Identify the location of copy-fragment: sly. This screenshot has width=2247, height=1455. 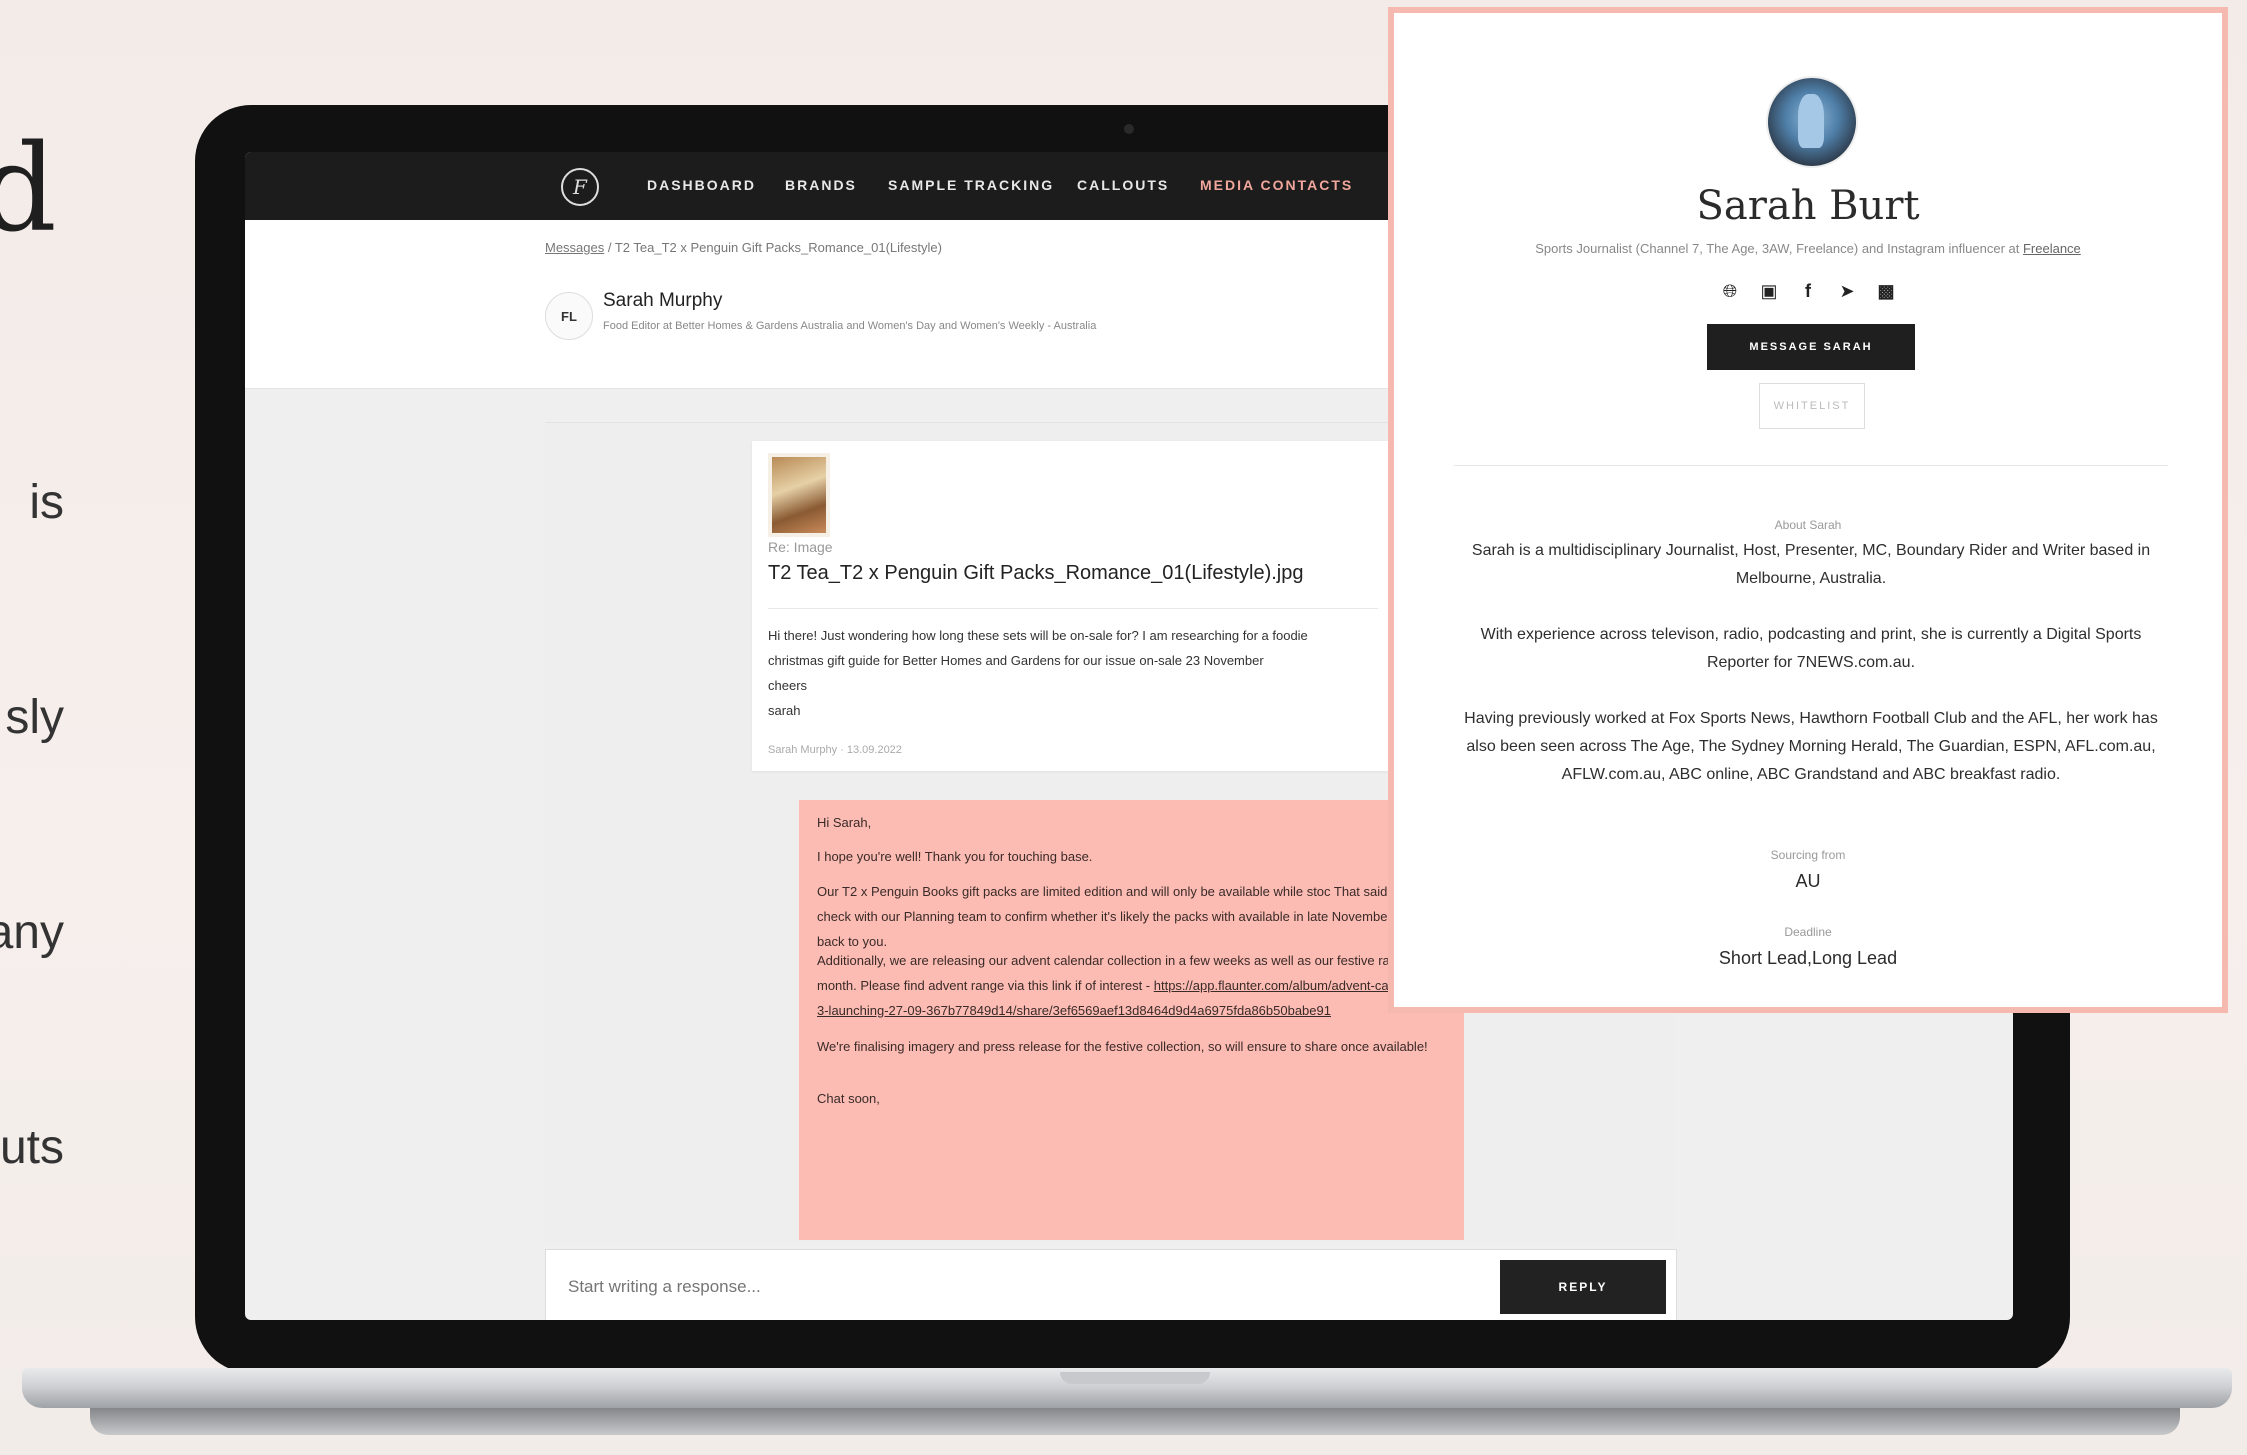
(34, 717).